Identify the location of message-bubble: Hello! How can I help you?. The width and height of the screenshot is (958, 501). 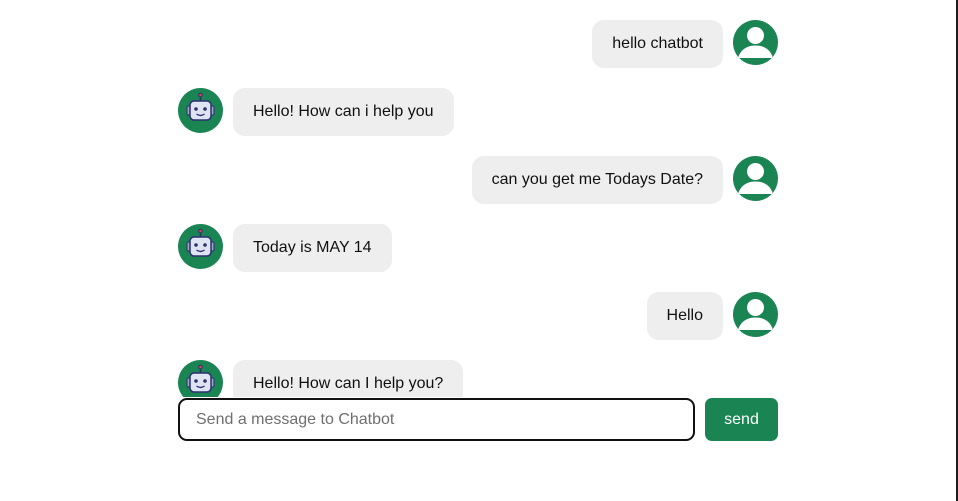
(348, 378).